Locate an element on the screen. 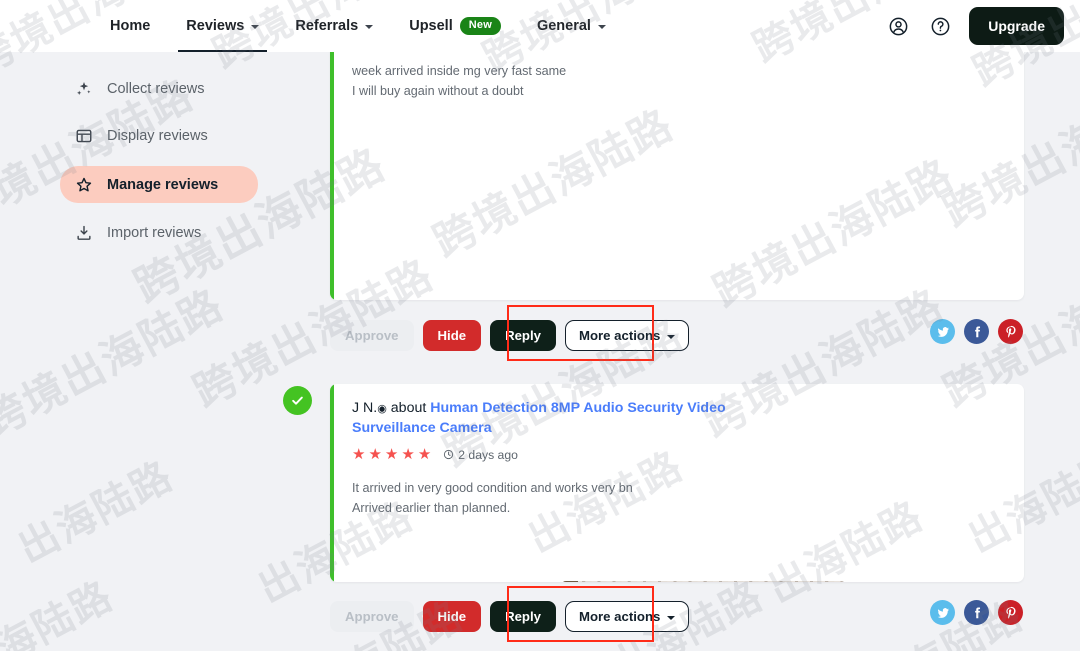 This screenshot has width=1080, height=651. about-label: about is located at coordinates (408, 408).